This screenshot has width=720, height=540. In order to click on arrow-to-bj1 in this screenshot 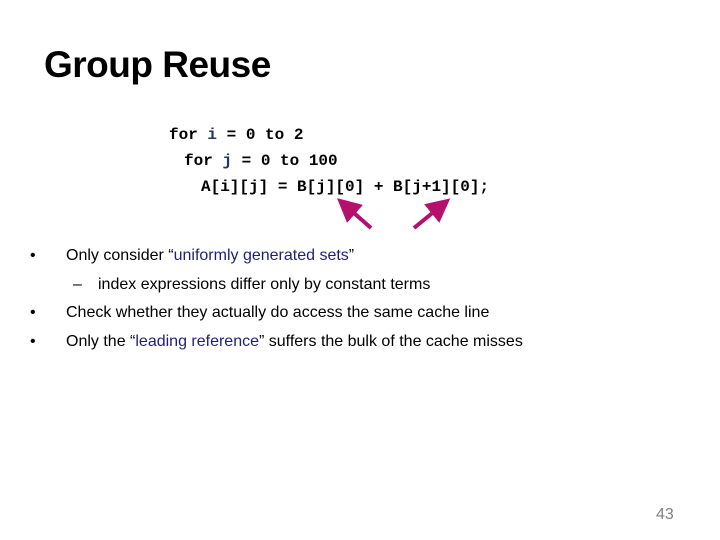, I will do `click(431, 214)`.